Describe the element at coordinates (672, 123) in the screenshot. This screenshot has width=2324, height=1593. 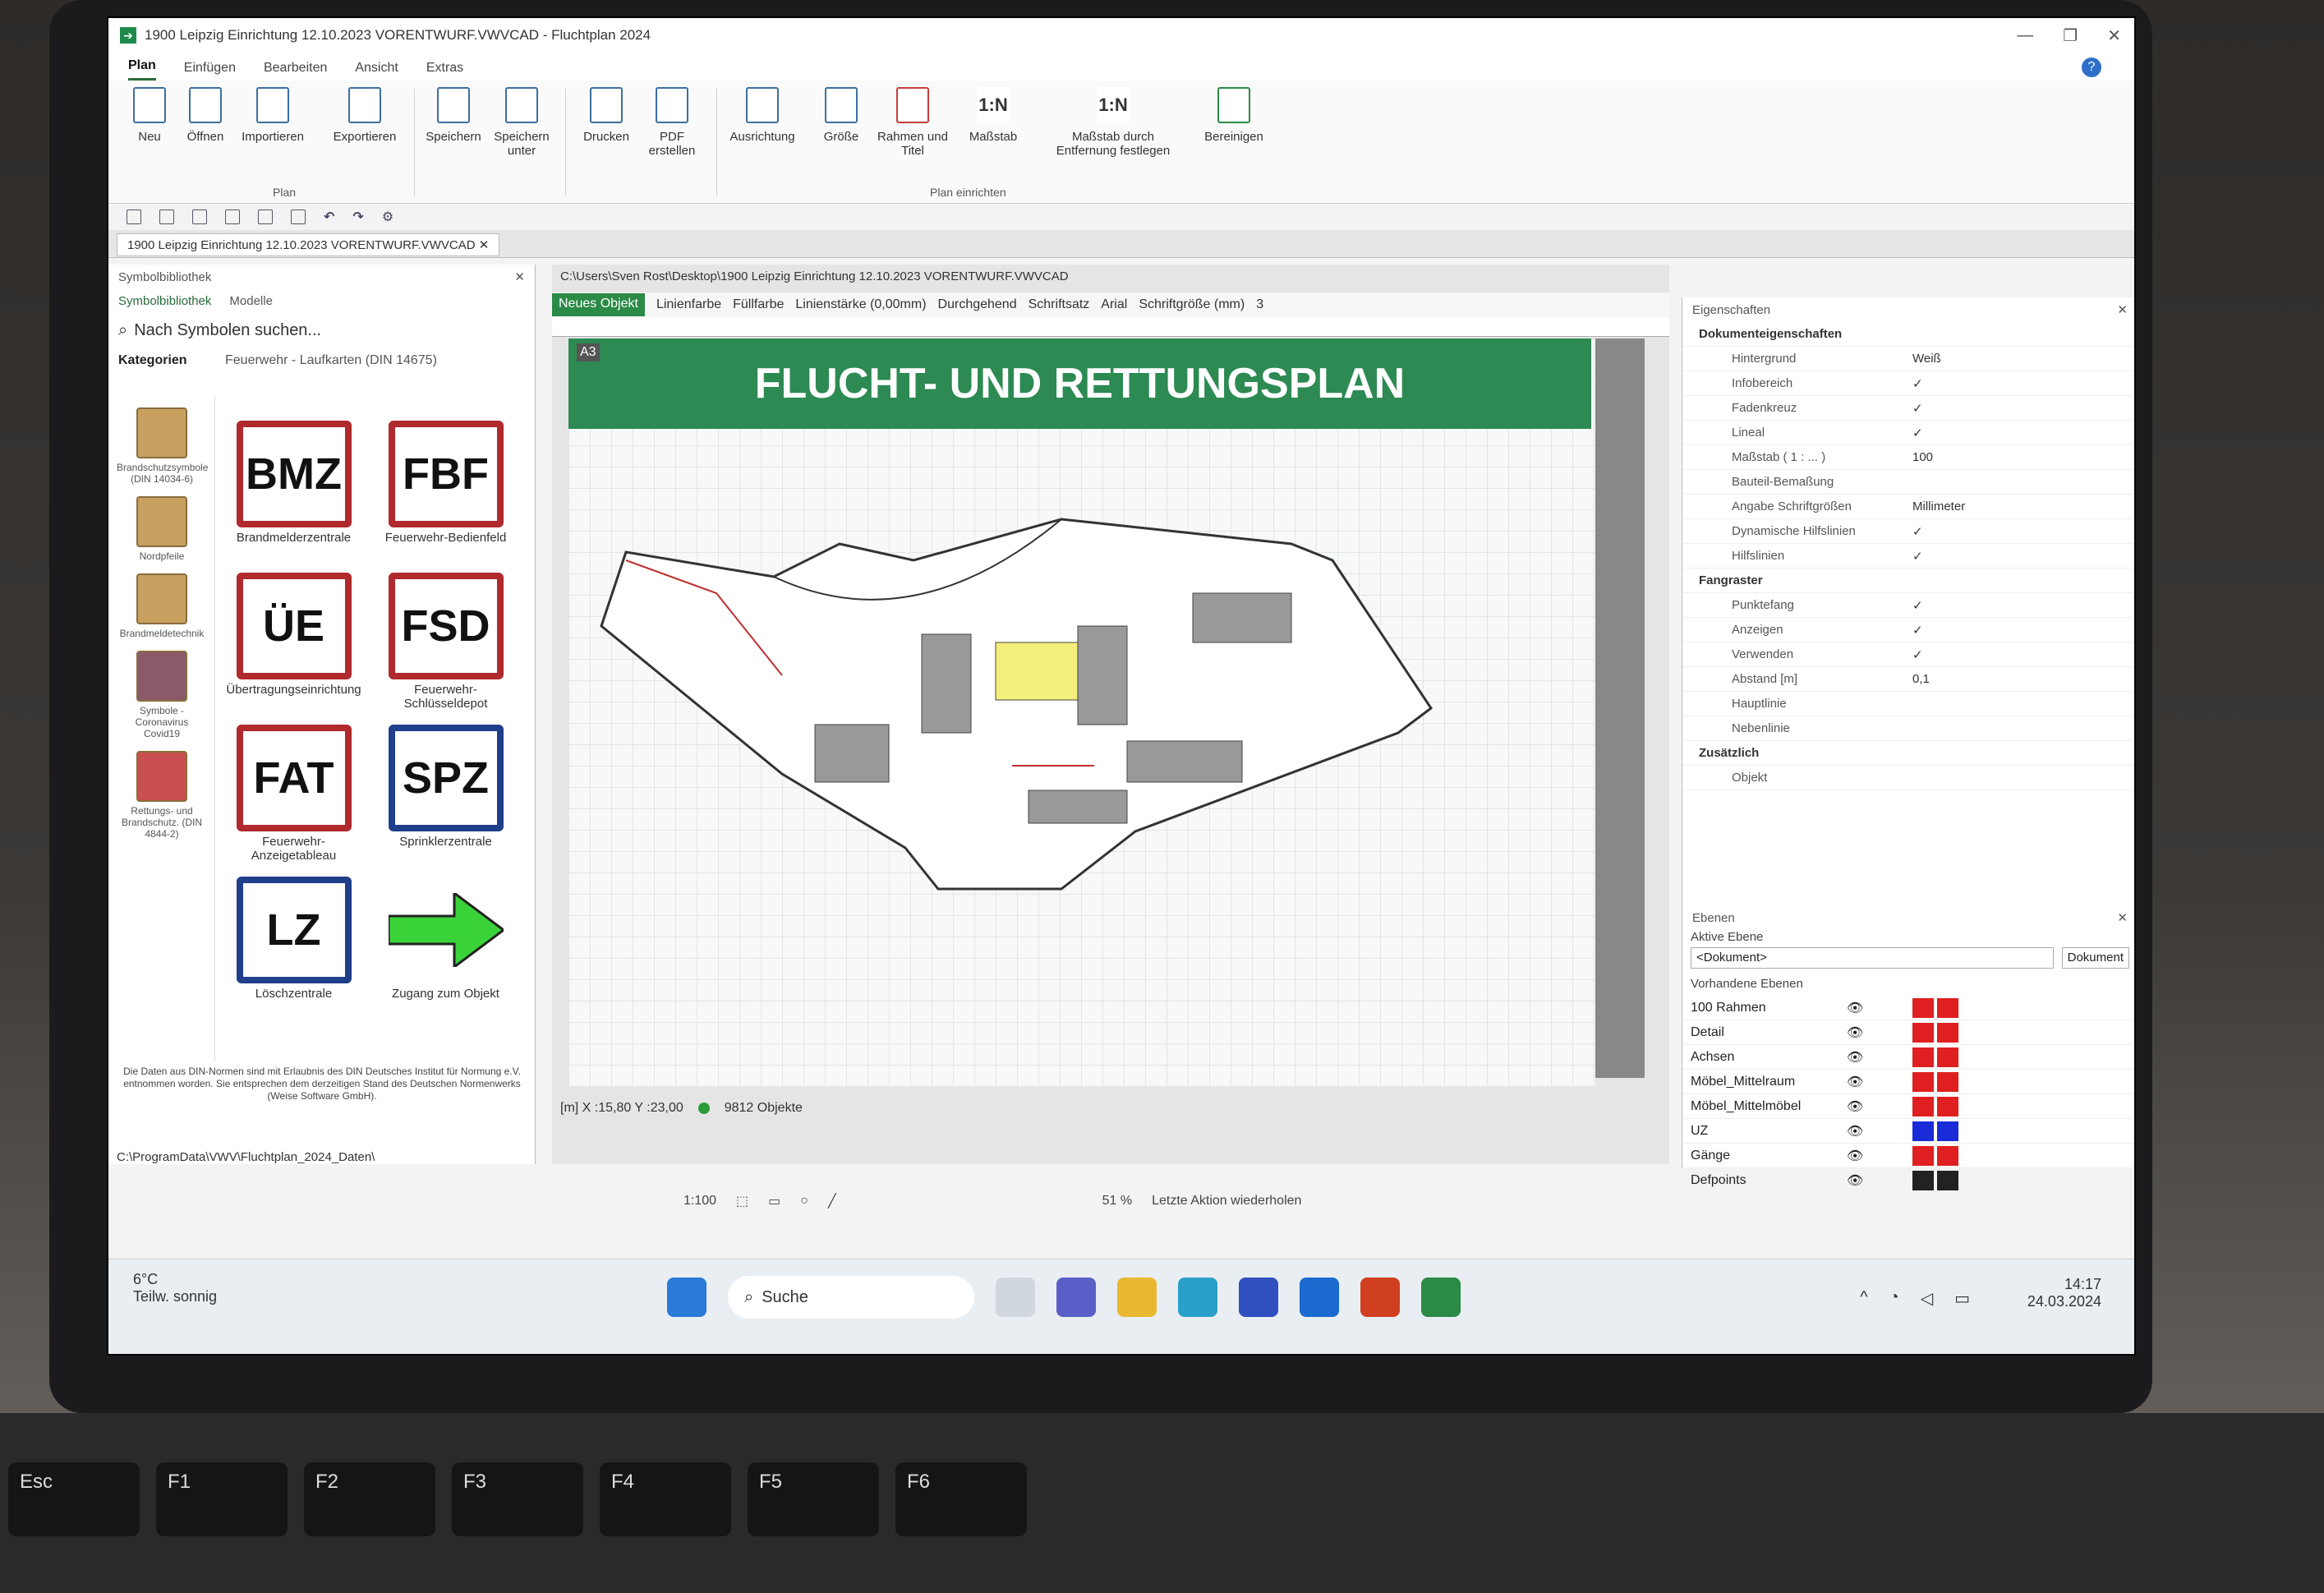
I see `pdf-button: PDF erstellen` at that location.